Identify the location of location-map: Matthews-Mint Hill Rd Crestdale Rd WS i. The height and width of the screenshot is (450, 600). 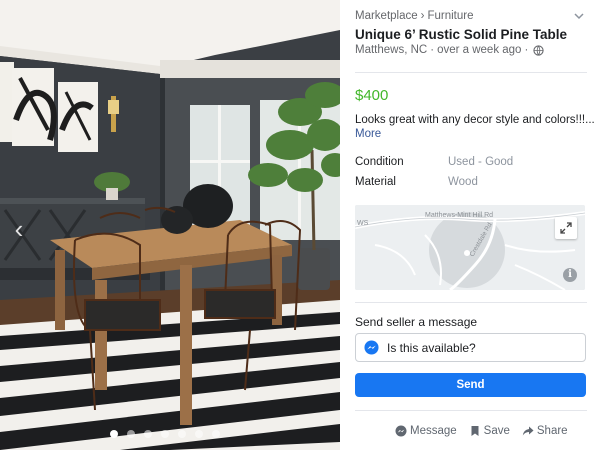
(470, 247).